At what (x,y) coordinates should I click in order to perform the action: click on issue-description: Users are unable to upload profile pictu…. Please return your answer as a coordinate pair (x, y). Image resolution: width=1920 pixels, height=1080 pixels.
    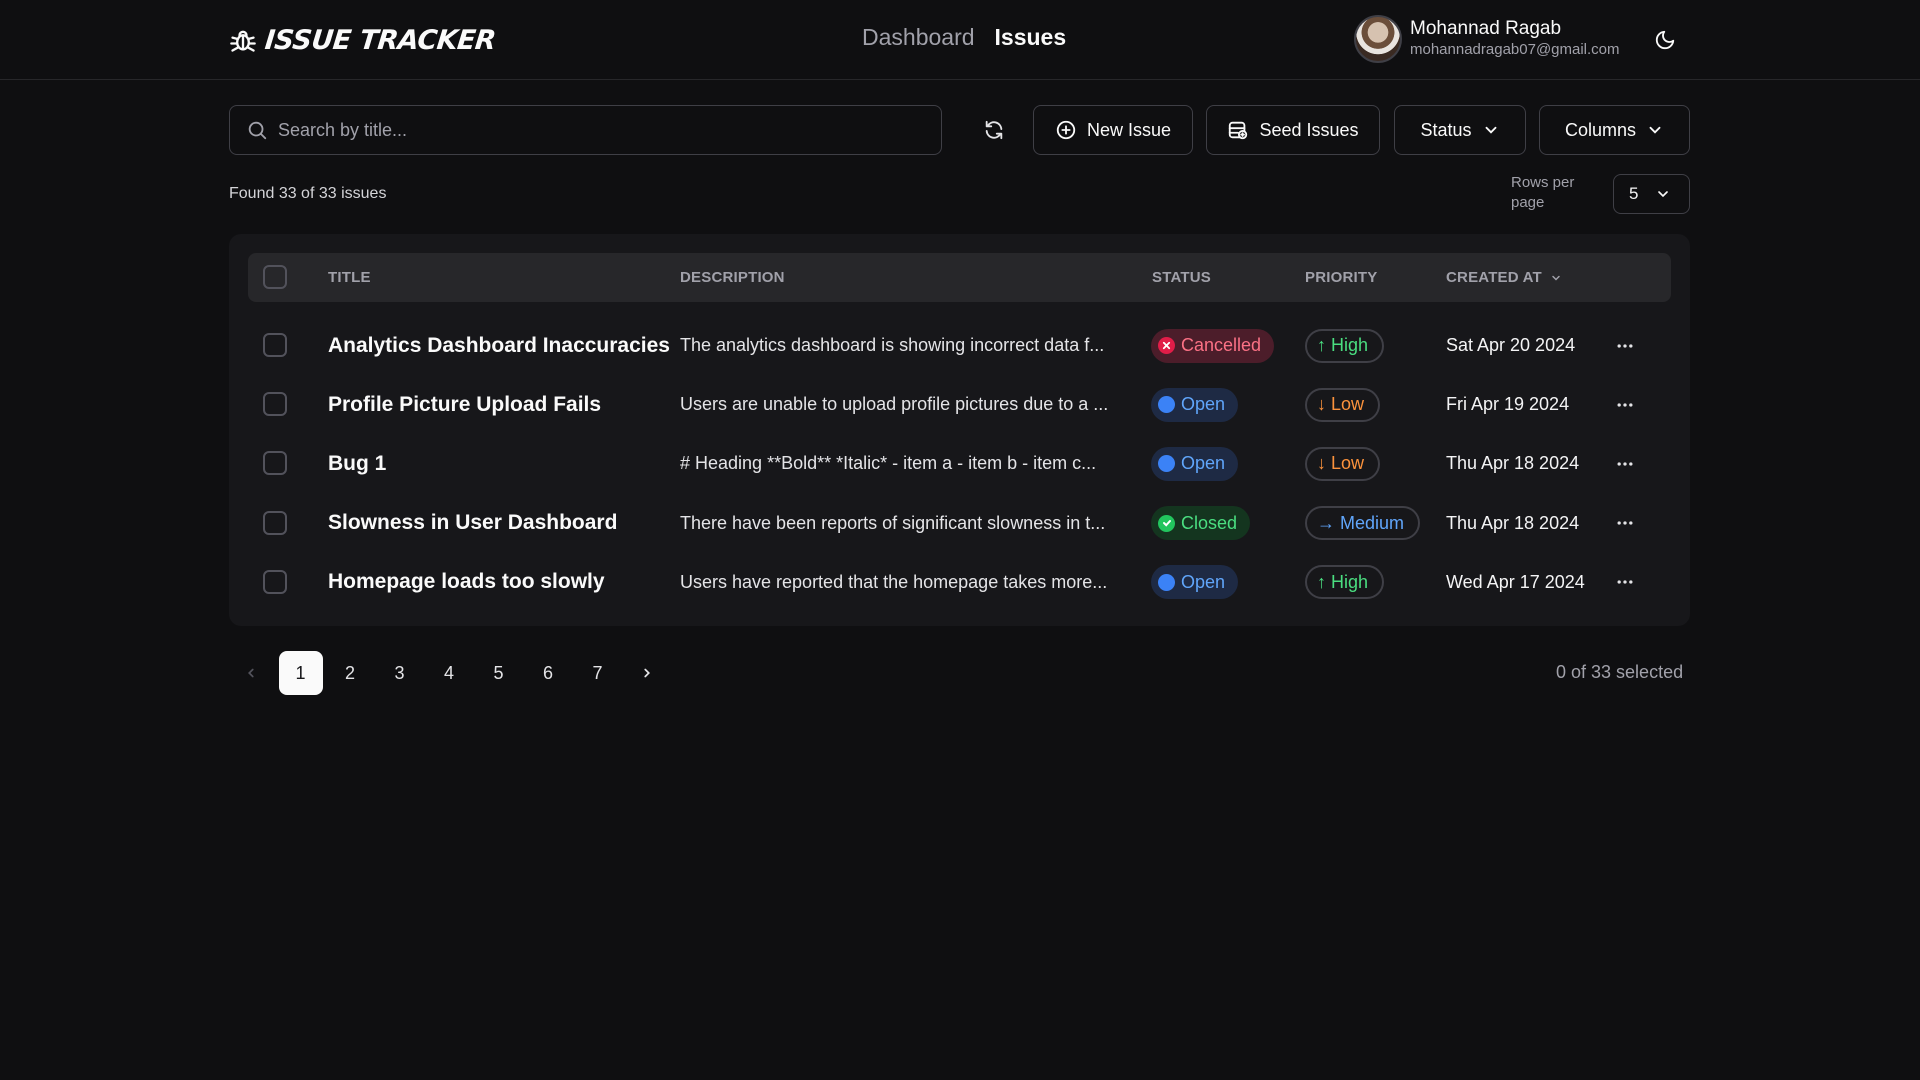
    Looking at the image, I should click on (894, 404).